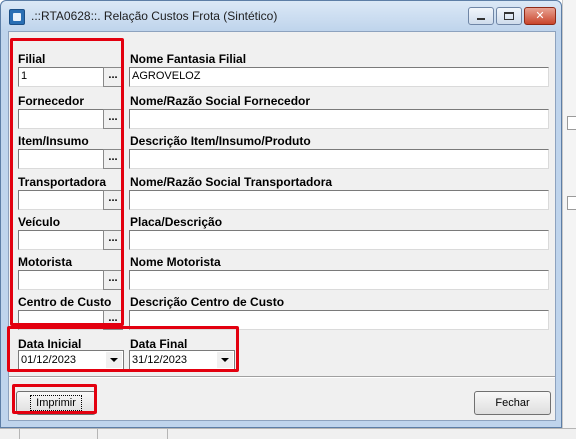  I want to click on veiculo-label: Veículo, so click(39, 222).